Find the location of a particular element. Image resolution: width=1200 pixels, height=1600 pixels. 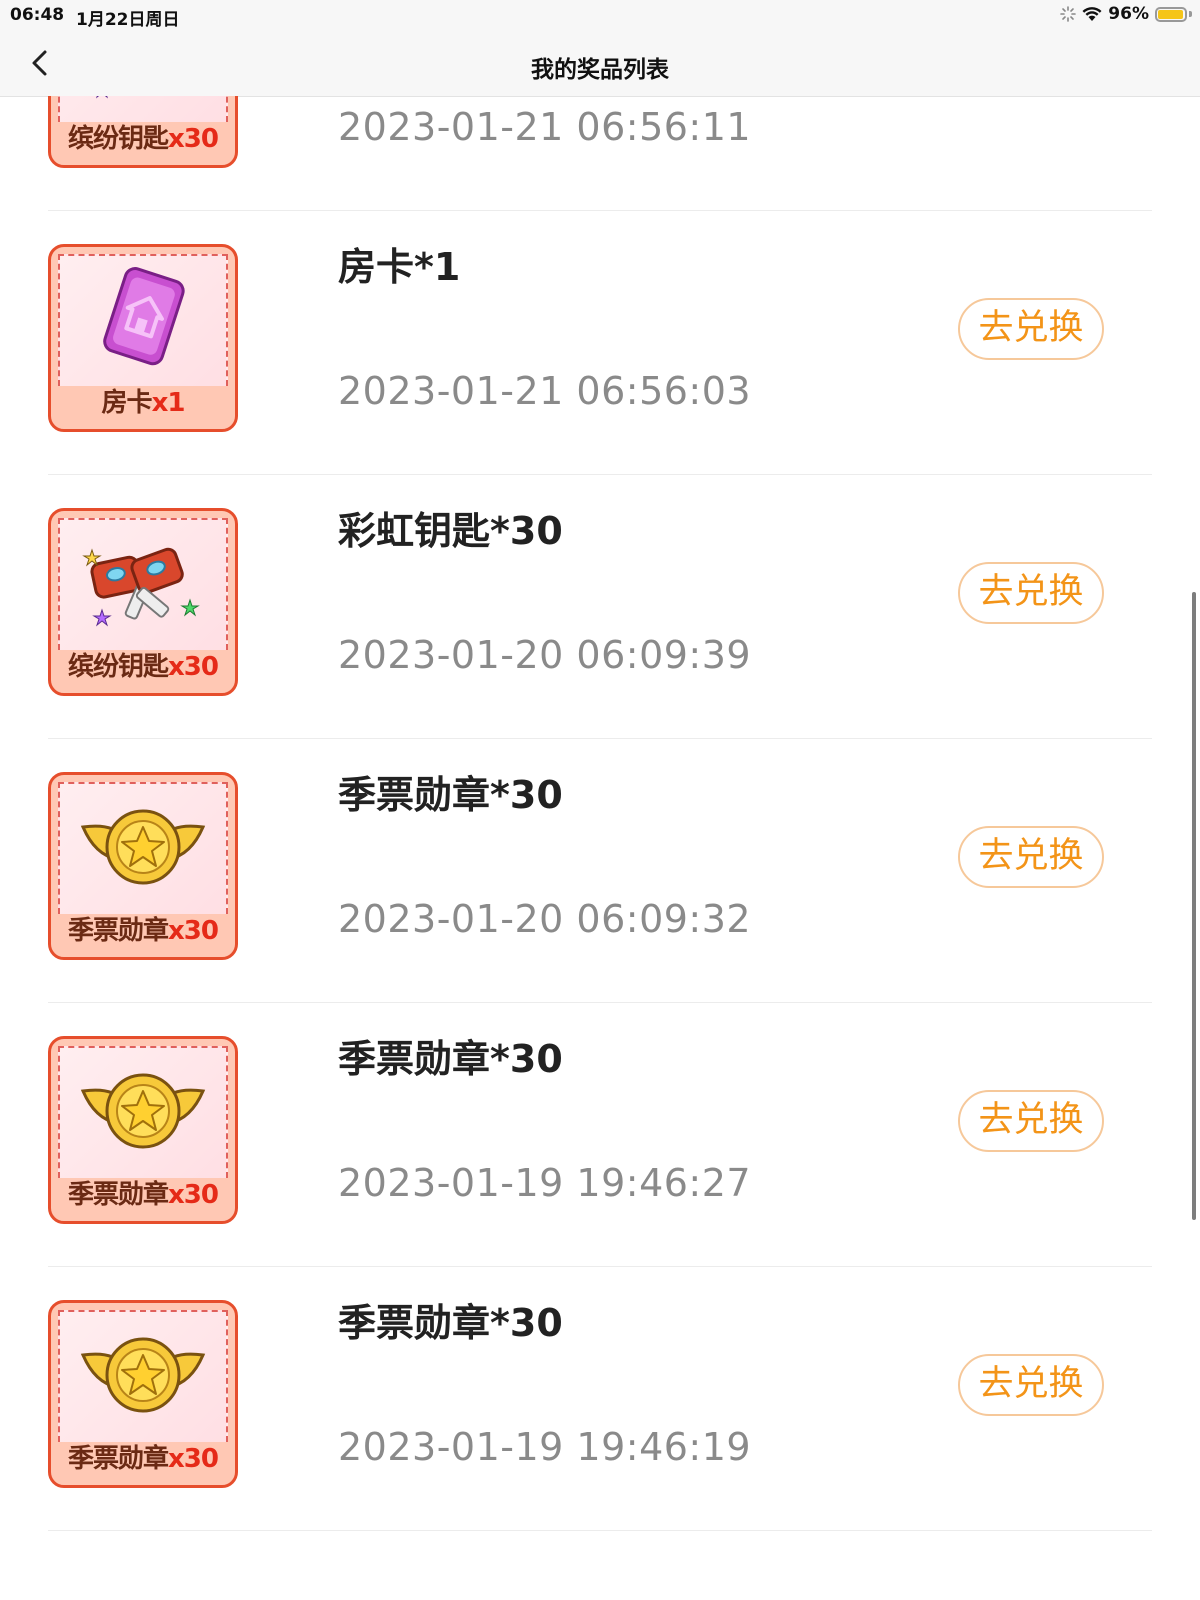

prize-timestamp: 2023-01-21 06:56:03 is located at coordinates (545, 391).